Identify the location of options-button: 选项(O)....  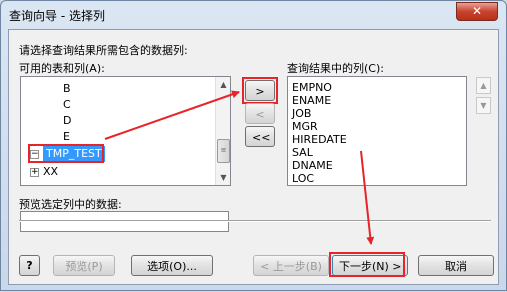
(172, 265).